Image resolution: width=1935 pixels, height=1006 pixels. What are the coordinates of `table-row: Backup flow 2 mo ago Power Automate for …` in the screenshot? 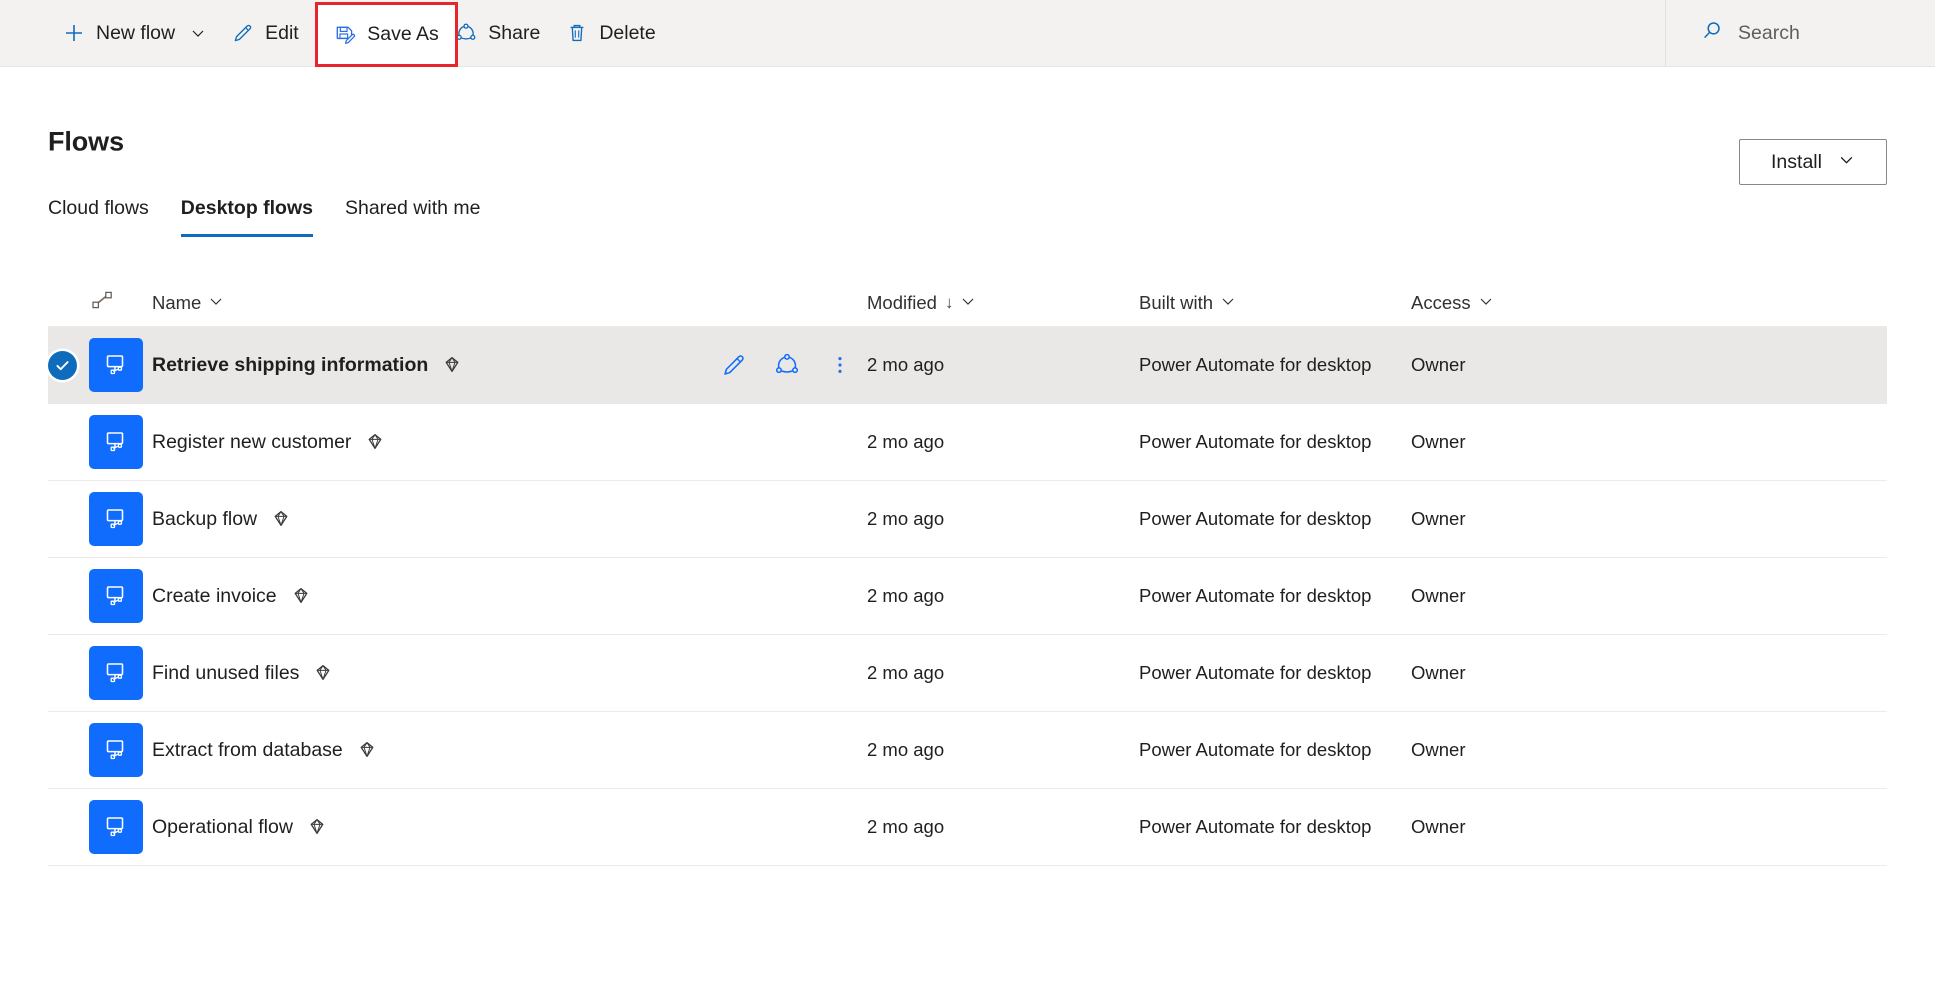 It's located at (967, 519).